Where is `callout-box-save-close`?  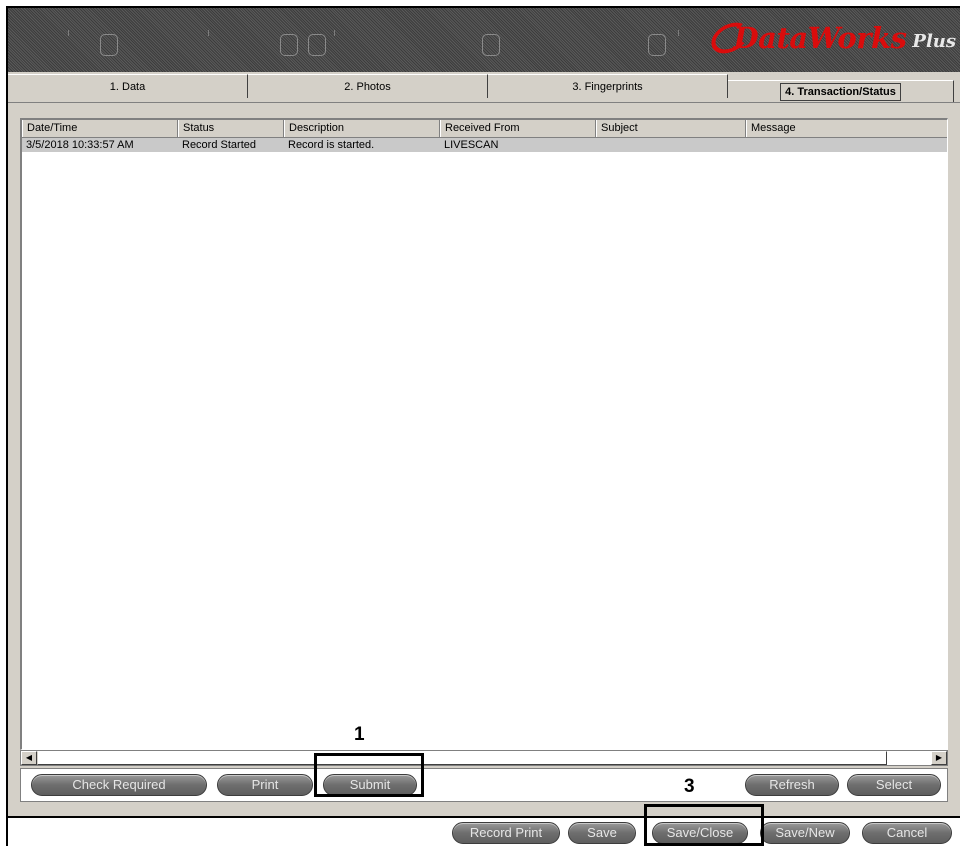
callout-box-save-close is located at coordinates (704, 825).